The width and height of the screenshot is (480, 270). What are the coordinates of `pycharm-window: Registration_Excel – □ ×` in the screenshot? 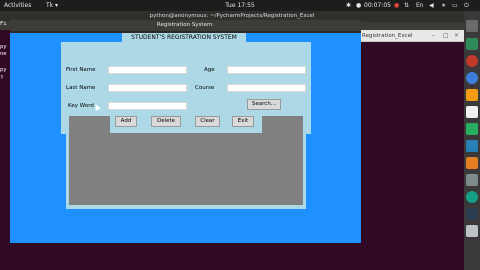 It's located at (412, 36).